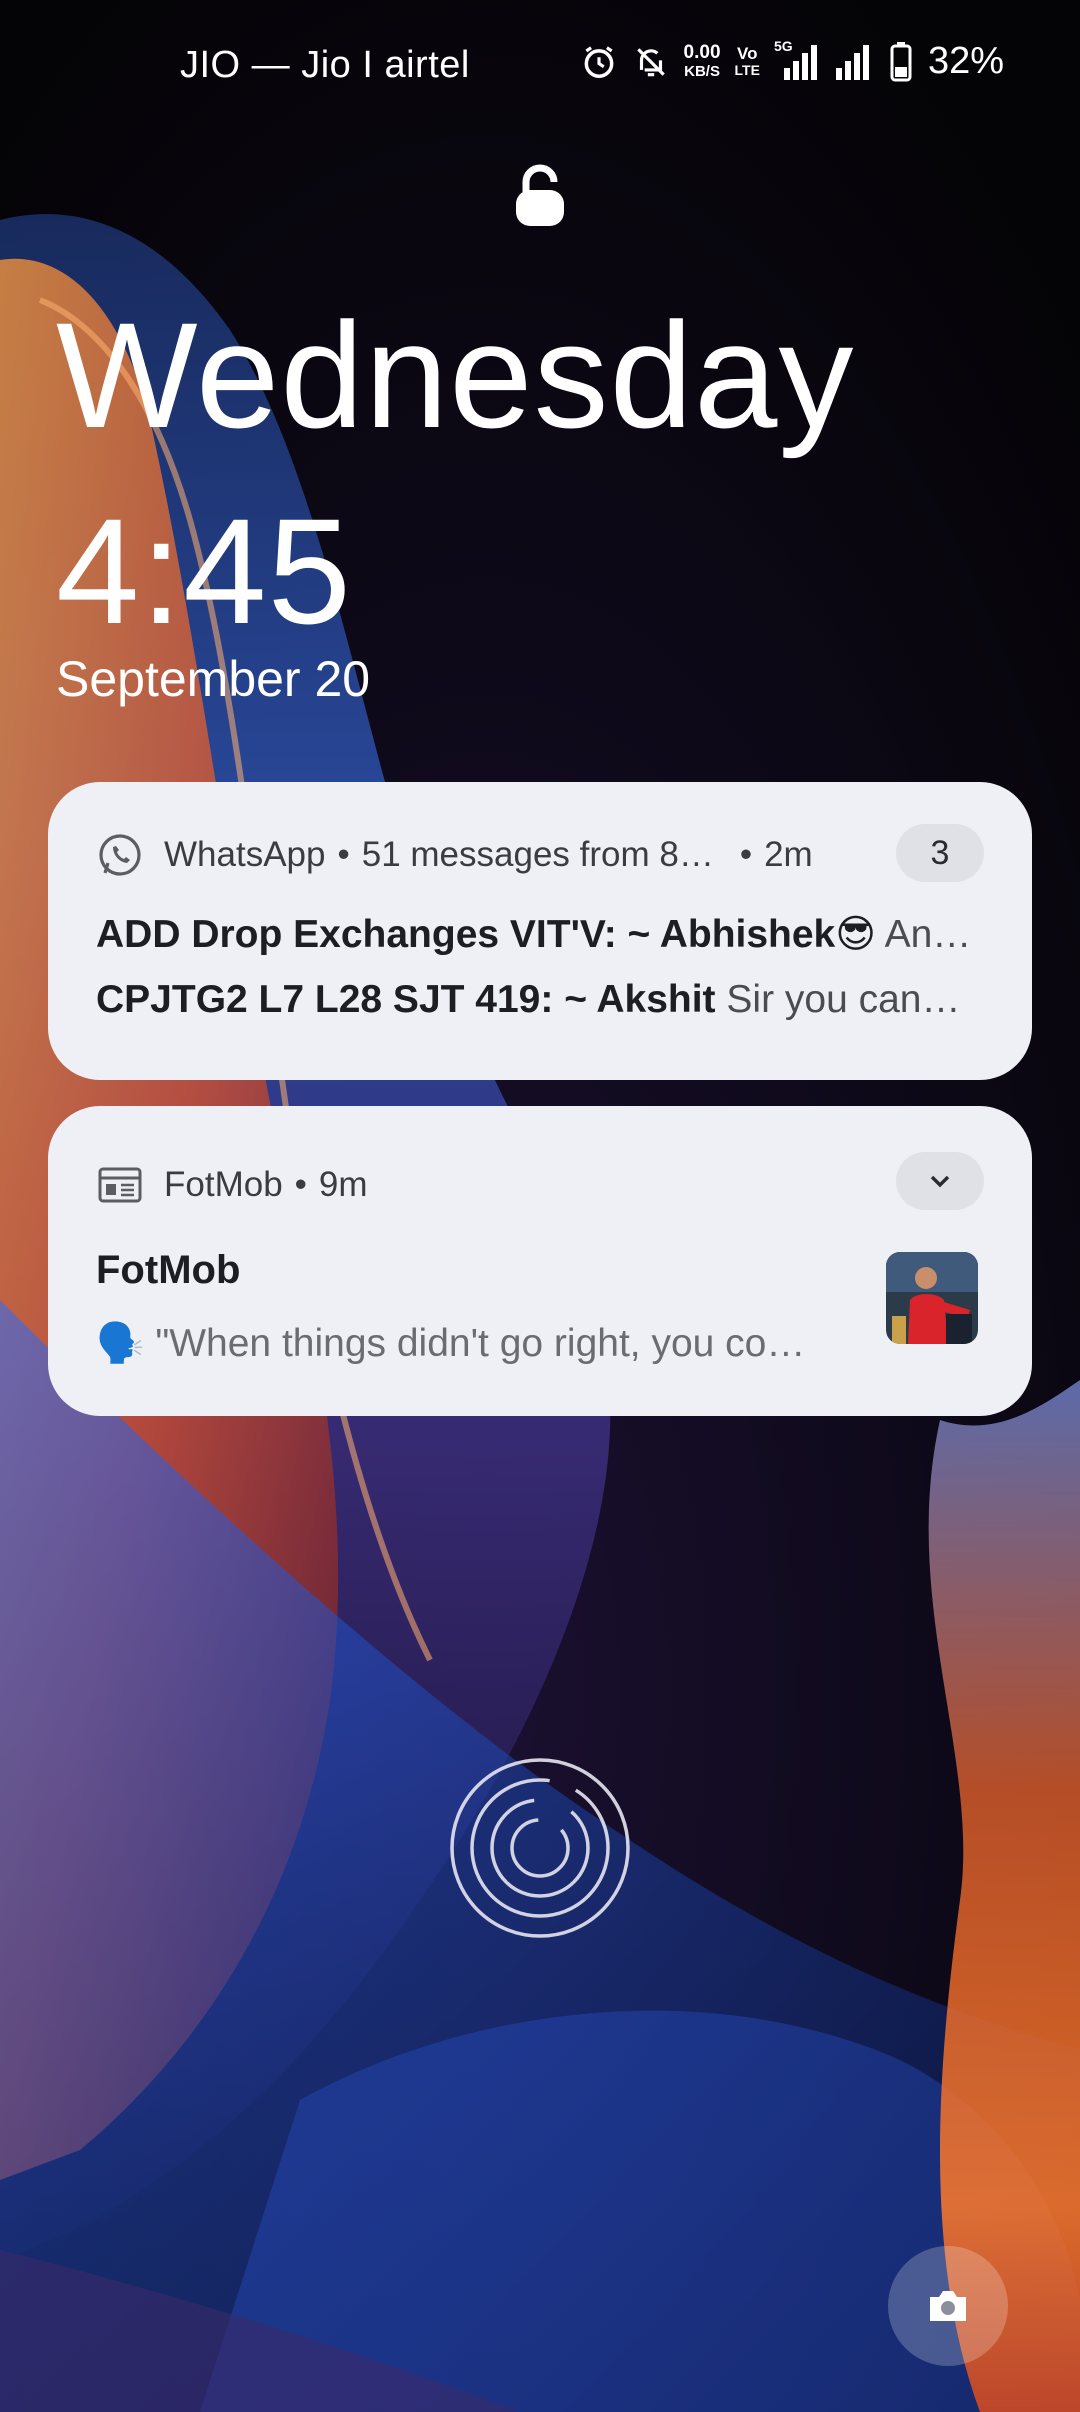  I want to click on signal-5g: 5G, so click(797, 60).